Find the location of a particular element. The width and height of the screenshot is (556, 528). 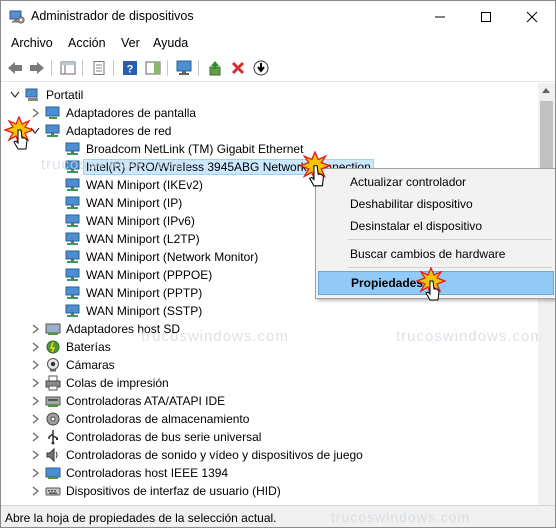

forward-button is located at coordinates (37, 68).